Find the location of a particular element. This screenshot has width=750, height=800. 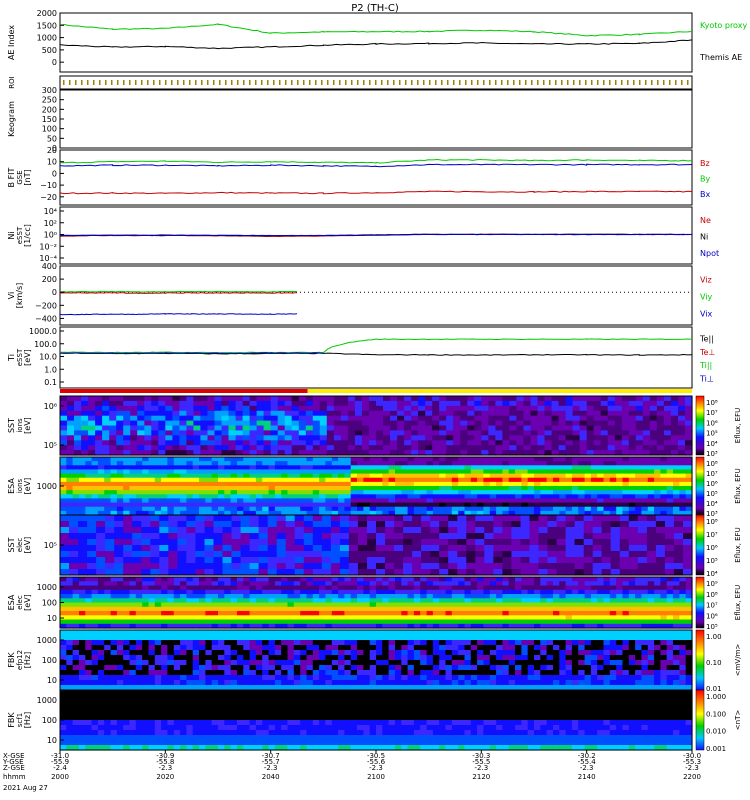

y-tick-label: 1000 is located at coordinates (47, 38).